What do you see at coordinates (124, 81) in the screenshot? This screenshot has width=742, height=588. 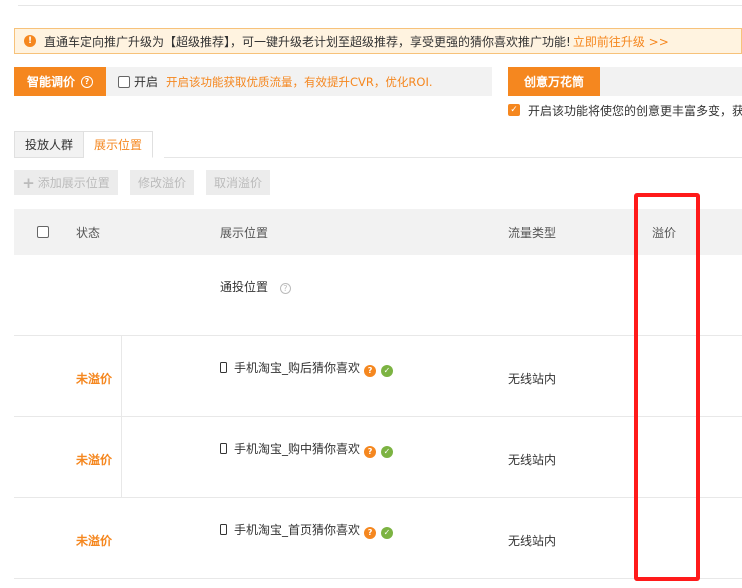 I see `smart-bid-checkbox` at bounding box center [124, 81].